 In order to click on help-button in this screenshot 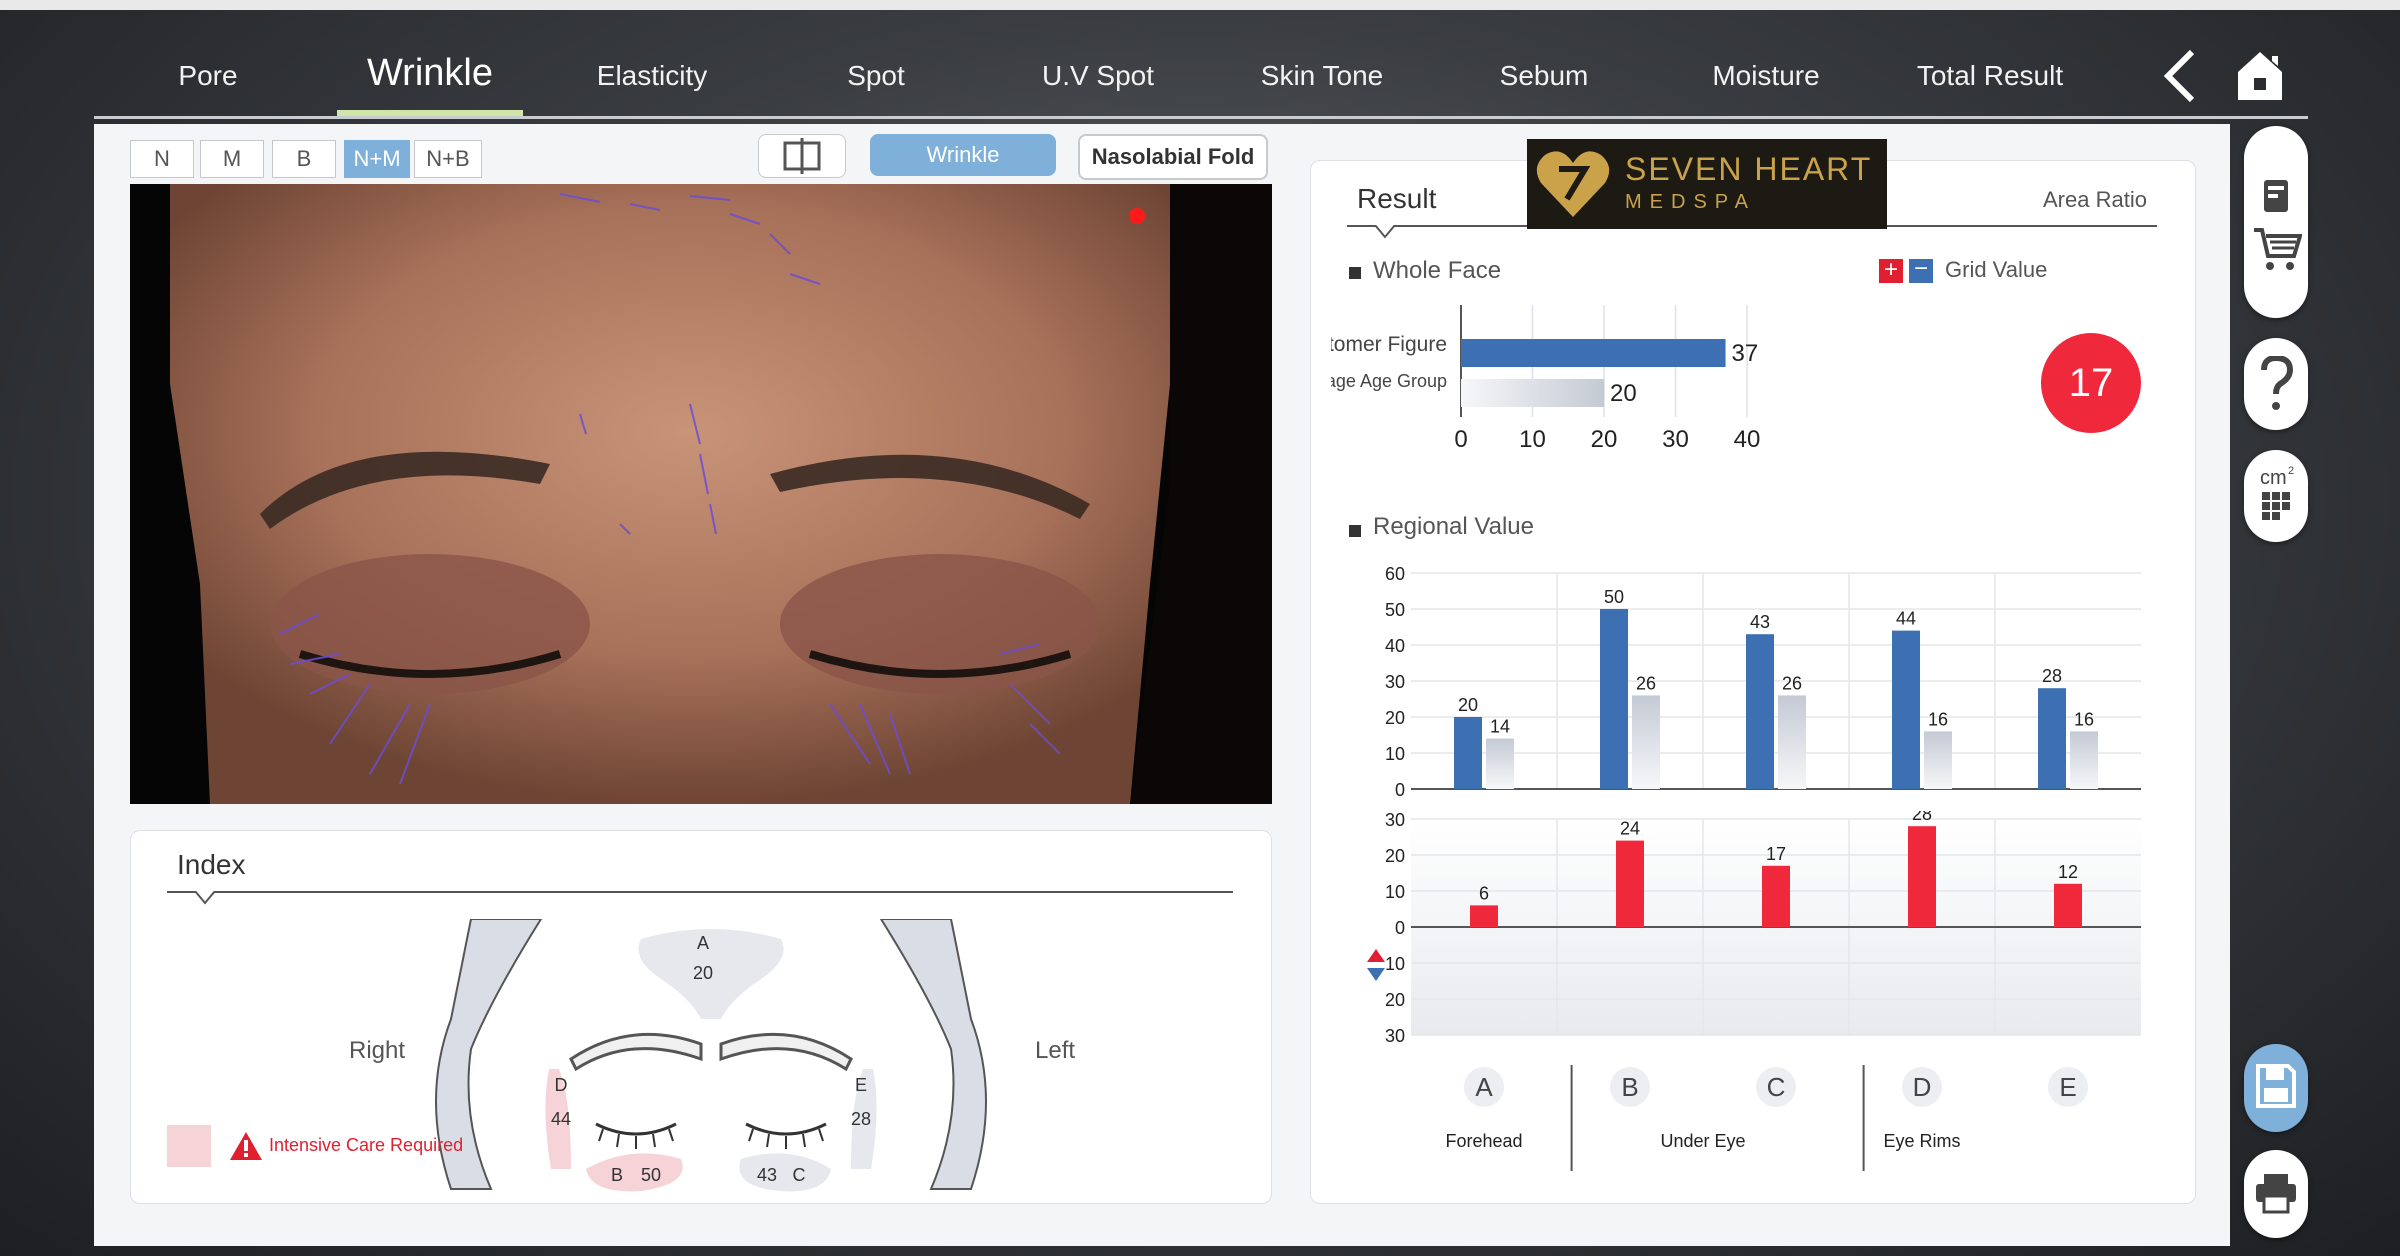, I will do `click(2276, 384)`.